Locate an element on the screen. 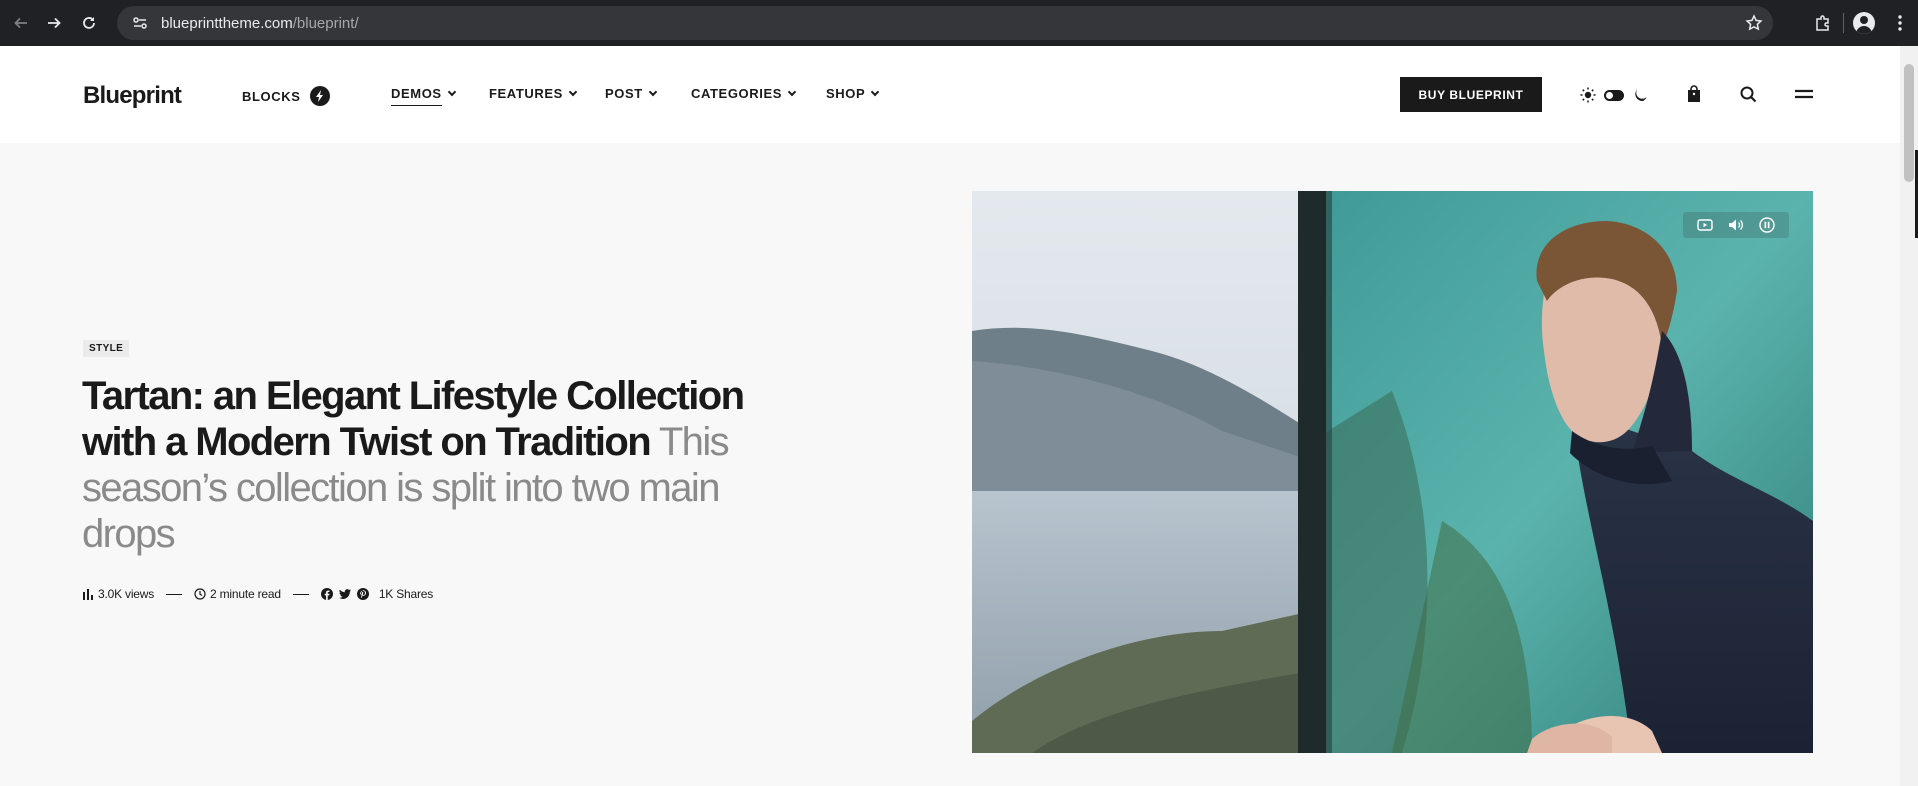 The image size is (1918, 786). menu-features: FEATURES is located at coordinates (533, 93).